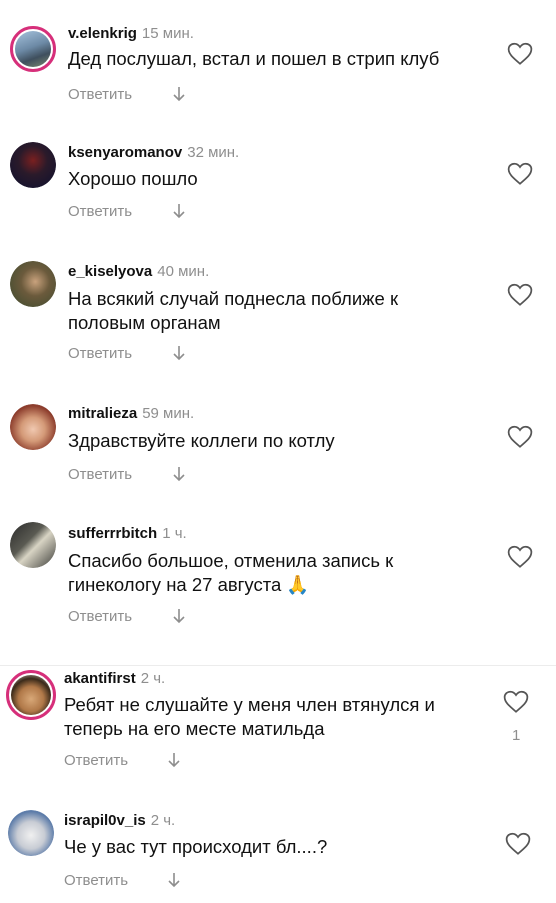 The image size is (556, 903). What do you see at coordinates (33, 545) in the screenshot?
I see `avatar-room-icon` at bounding box center [33, 545].